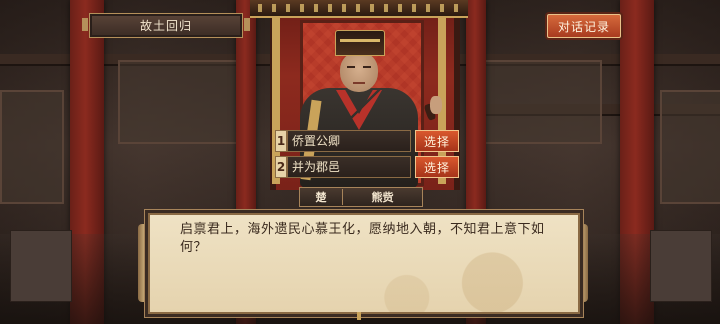 The height and width of the screenshot is (324, 720). What do you see at coordinates (359, 83) in the screenshot?
I see `character-mouth` at bounding box center [359, 83].